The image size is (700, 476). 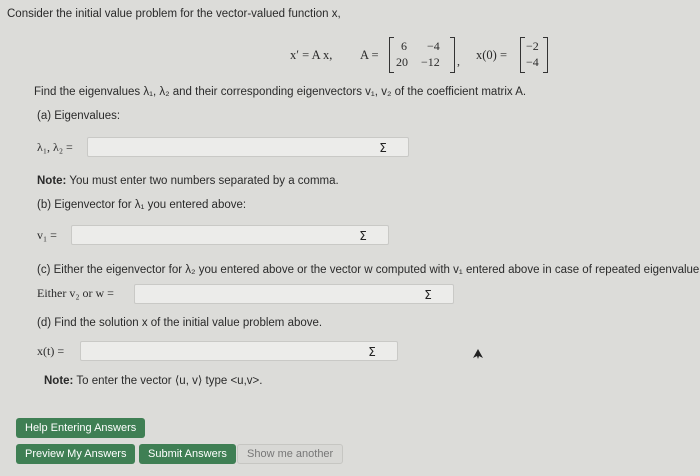 I want to click on matrix-a-cell: 6, so click(x=404, y=46).